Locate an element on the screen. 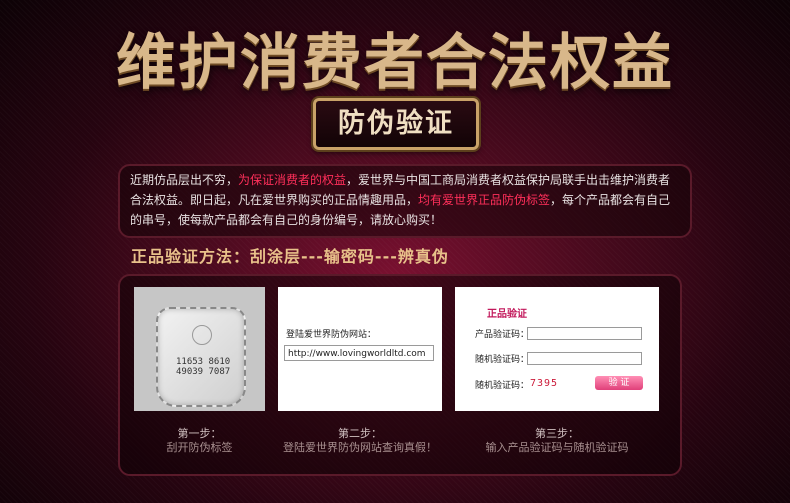 This screenshot has height=503, width=790. website-label: 登陆爱世界防伪网站： is located at coordinates (331, 335).